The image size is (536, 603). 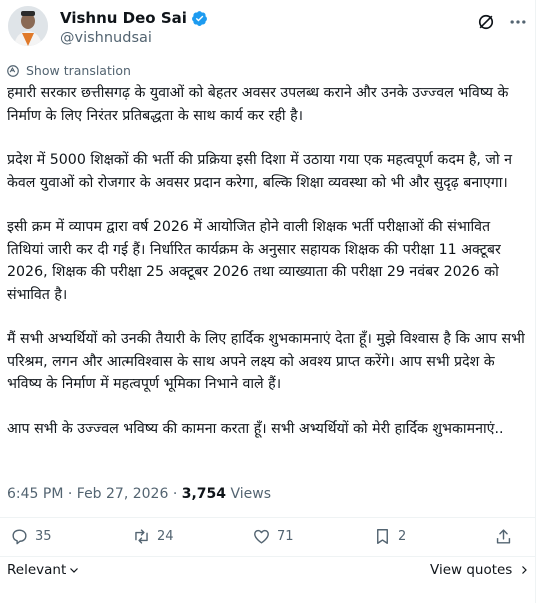 What do you see at coordinates (389, 536) in the screenshot?
I see `bookmark-button: 2` at bounding box center [389, 536].